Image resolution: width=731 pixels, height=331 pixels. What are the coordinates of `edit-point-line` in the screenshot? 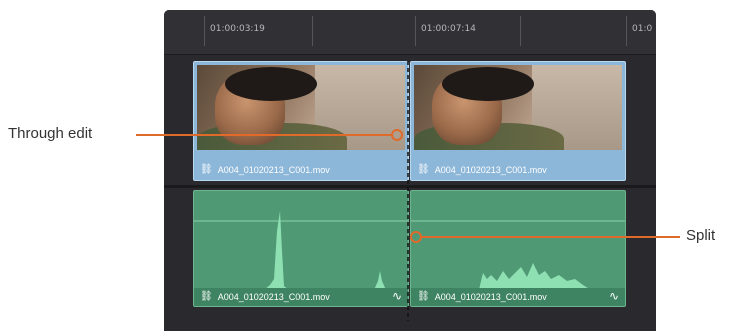 It's located at (408, 191).